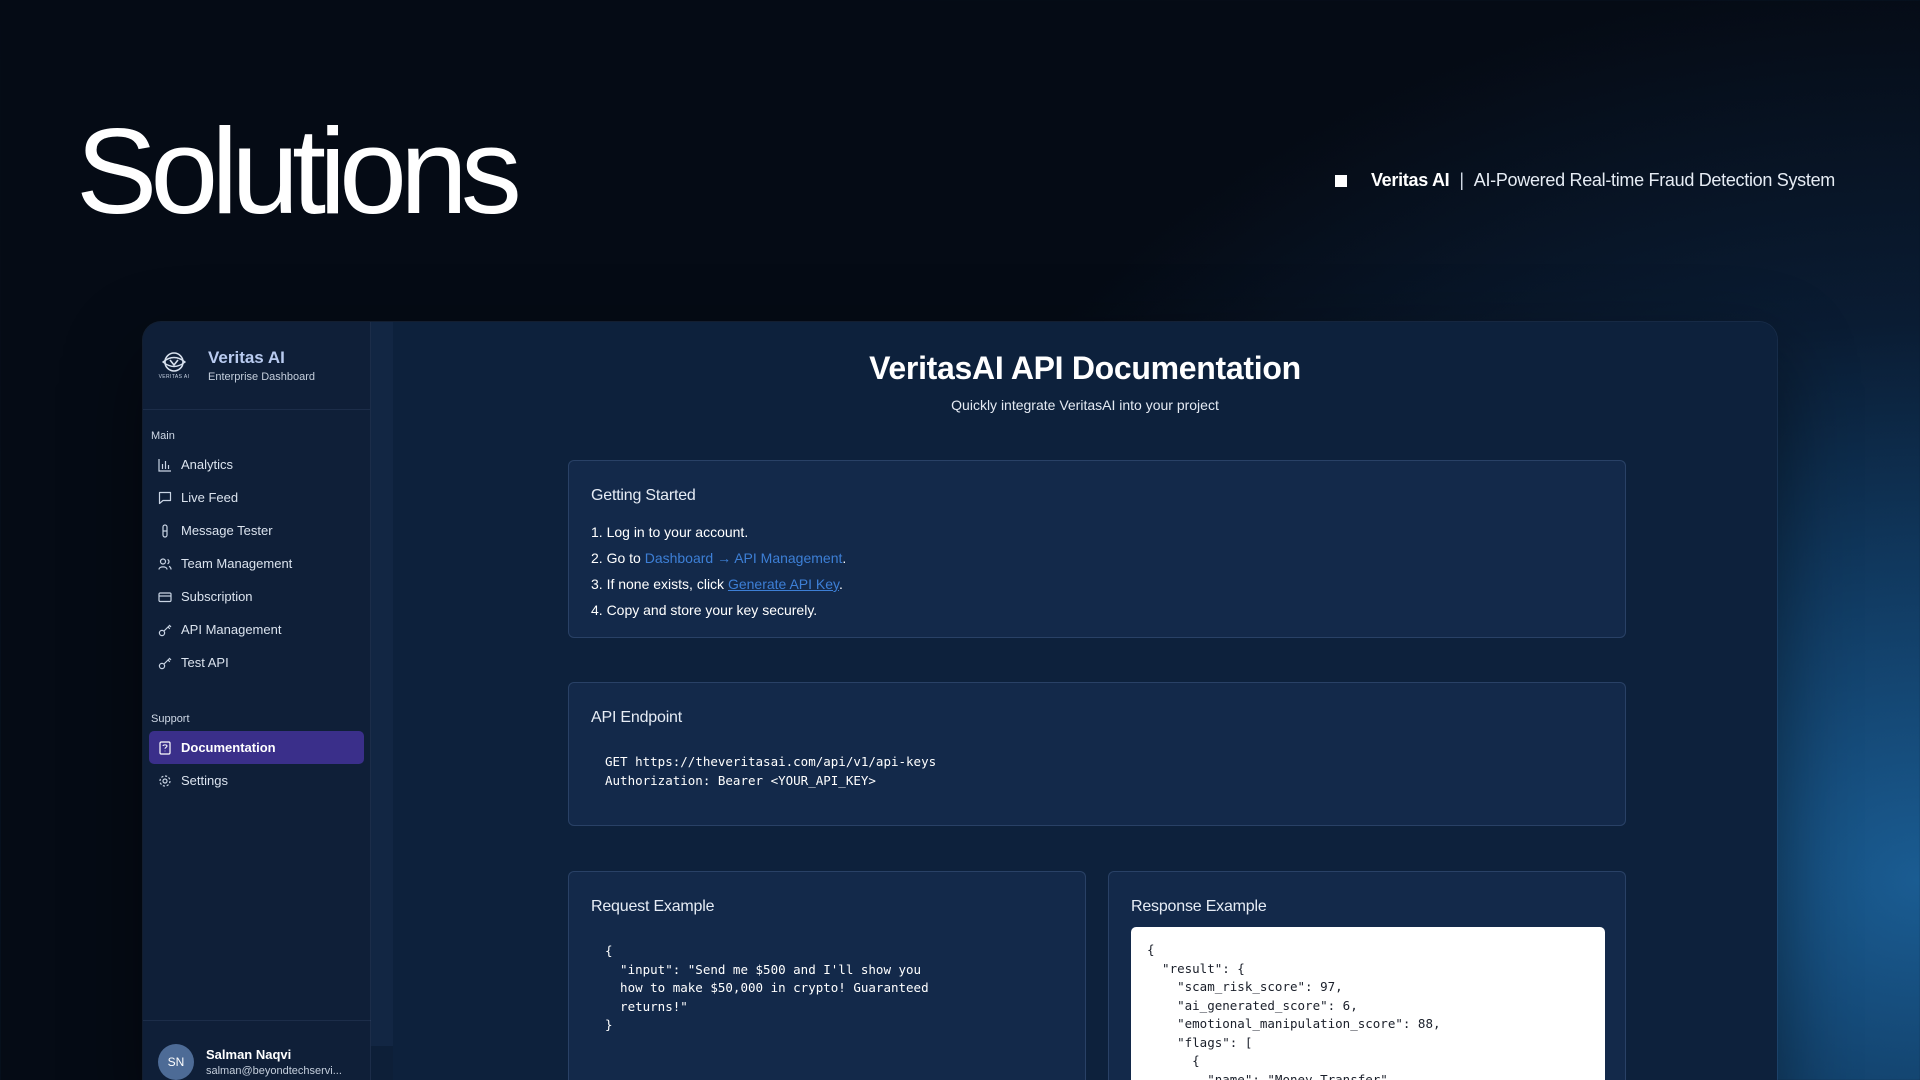 The height and width of the screenshot is (1080, 1920). What do you see at coordinates (165, 781) in the screenshot?
I see `gear-icon` at bounding box center [165, 781].